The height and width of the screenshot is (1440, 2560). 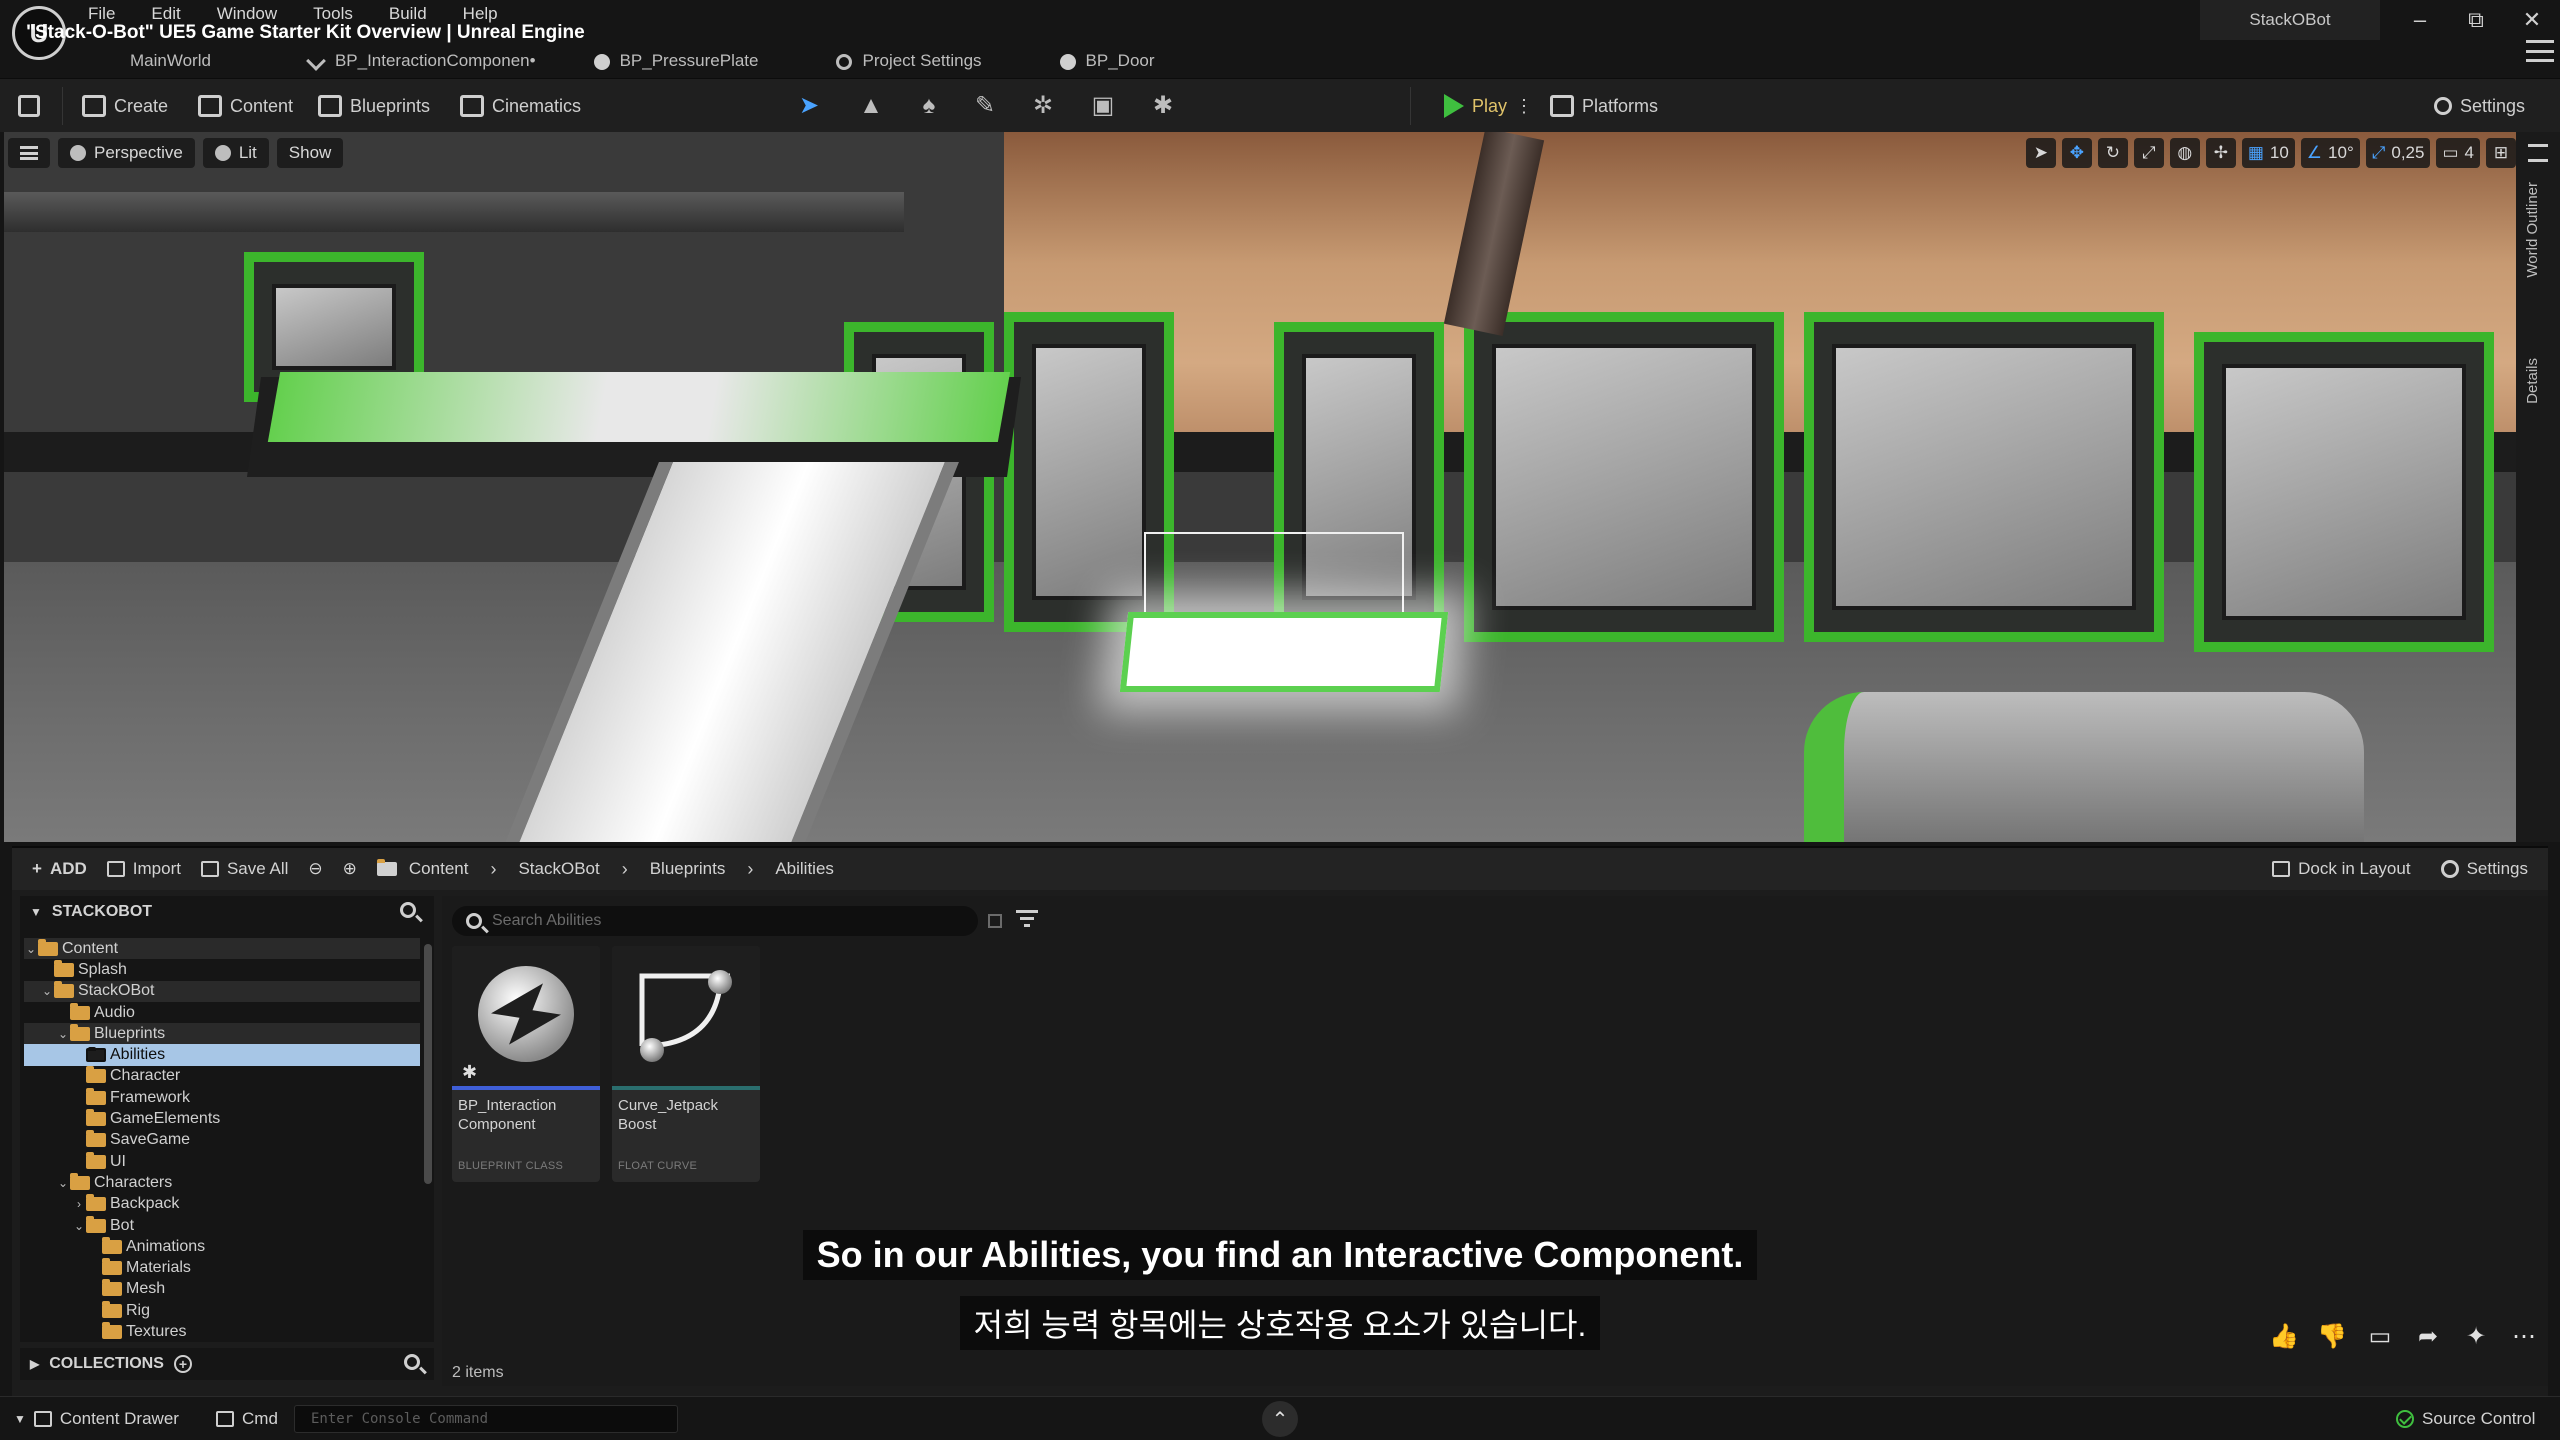 I want to click on create-button: Create, so click(x=125, y=106).